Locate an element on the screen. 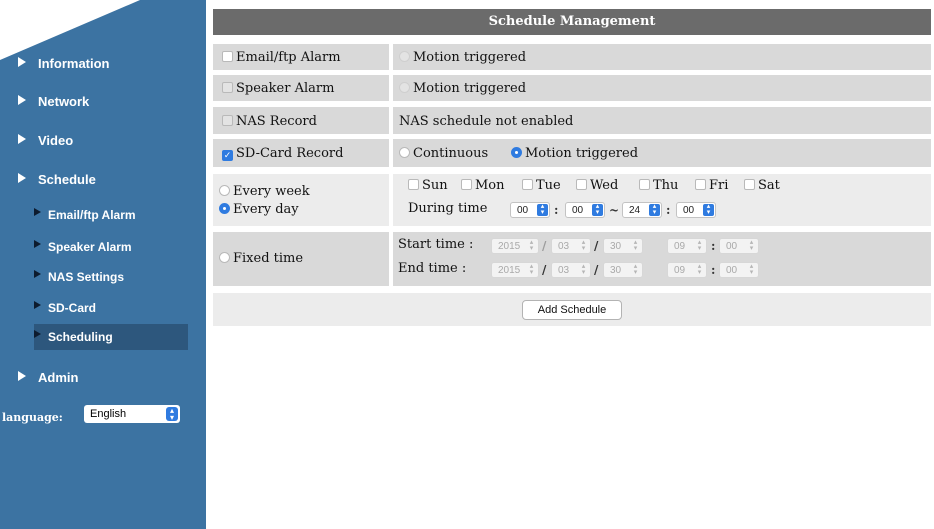  speaker-motion-option: Motion triggered is located at coordinates (462, 88).